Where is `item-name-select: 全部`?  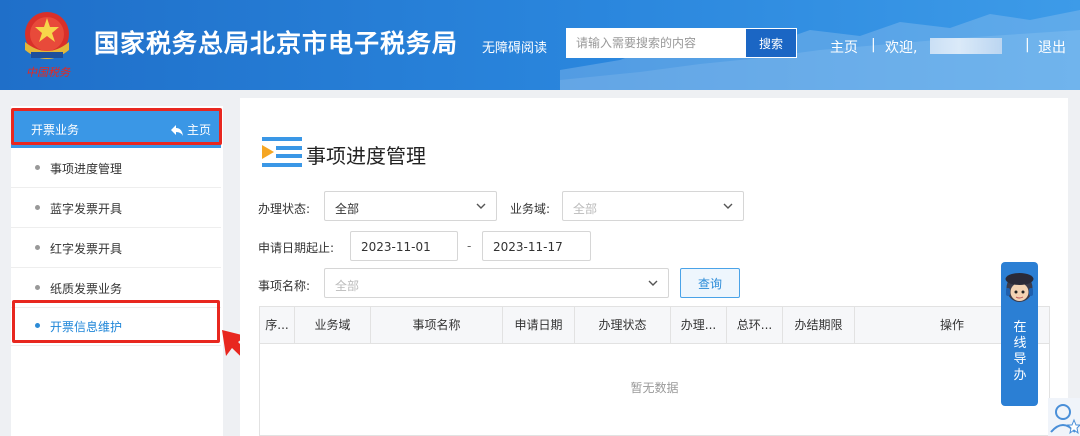
item-name-select: 全部 is located at coordinates (496, 283).